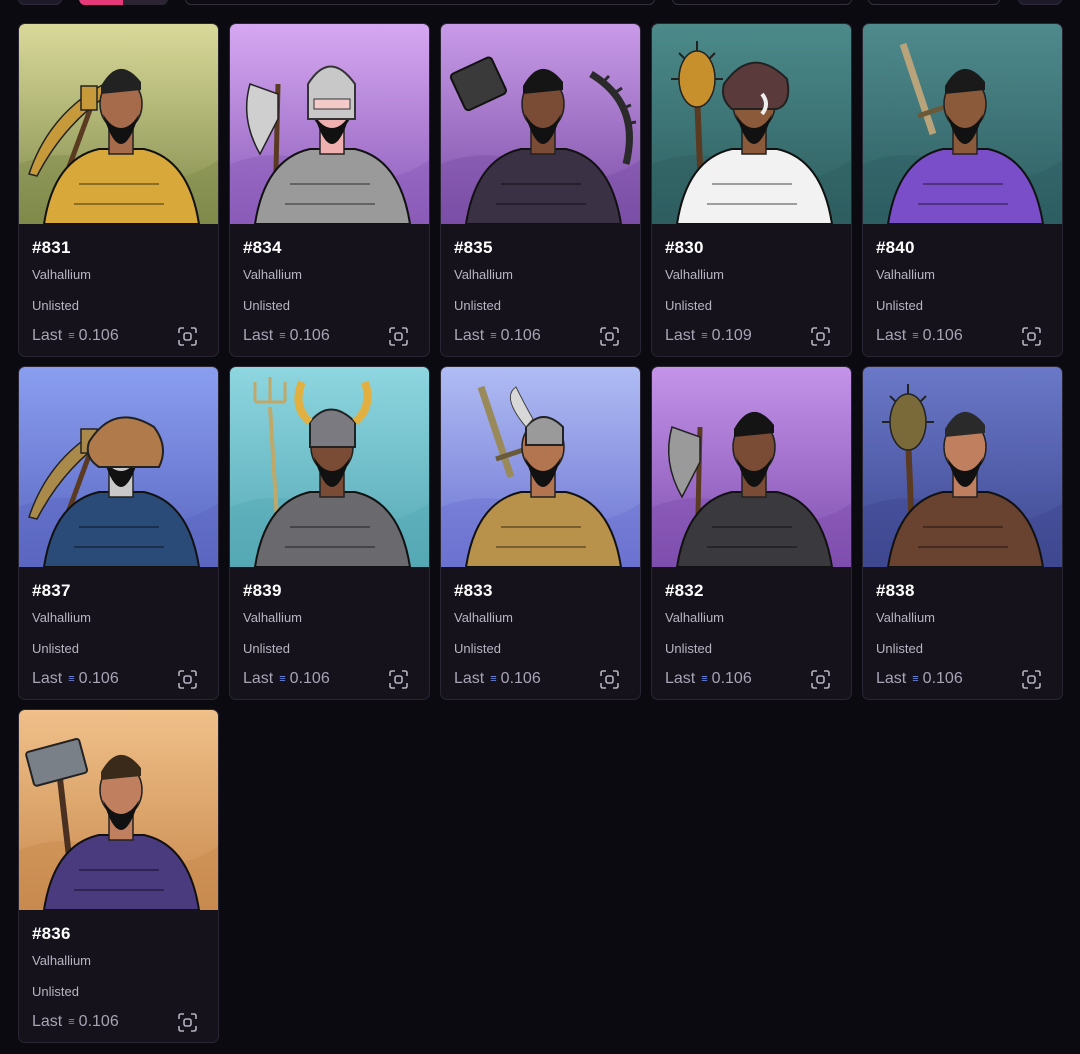 The height and width of the screenshot is (1054, 1080). Describe the element at coordinates (895, 590) in the screenshot. I see `token-name: #838` at that location.